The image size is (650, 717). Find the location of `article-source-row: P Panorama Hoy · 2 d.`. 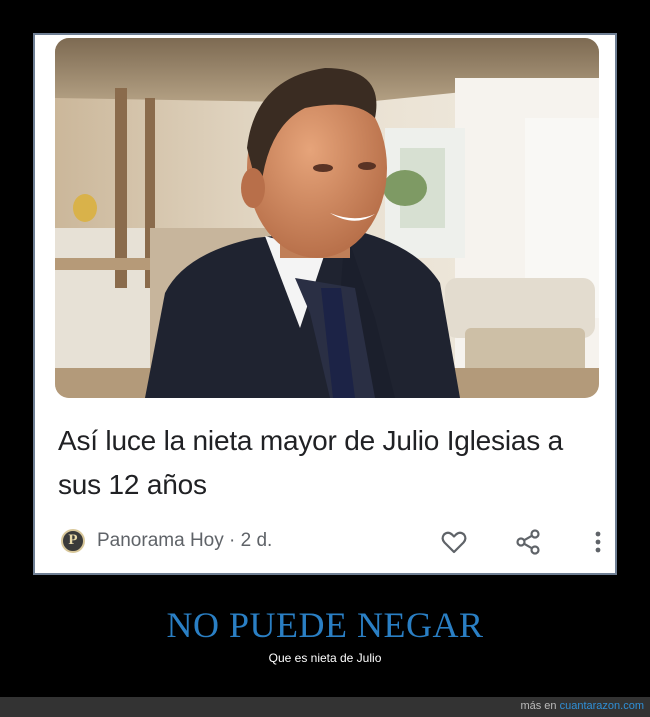

article-source-row: P Panorama Hoy · 2 d. is located at coordinates (329, 542).